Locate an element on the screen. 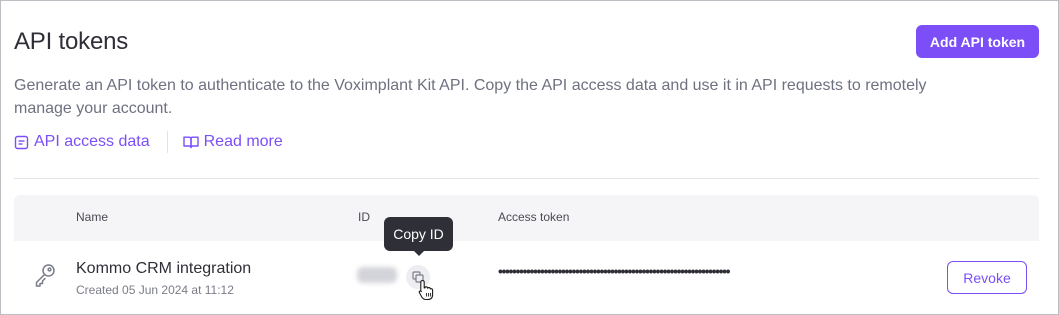 This screenshot has width=1059, height=315. document-icon is located at coordinates (24, 142).